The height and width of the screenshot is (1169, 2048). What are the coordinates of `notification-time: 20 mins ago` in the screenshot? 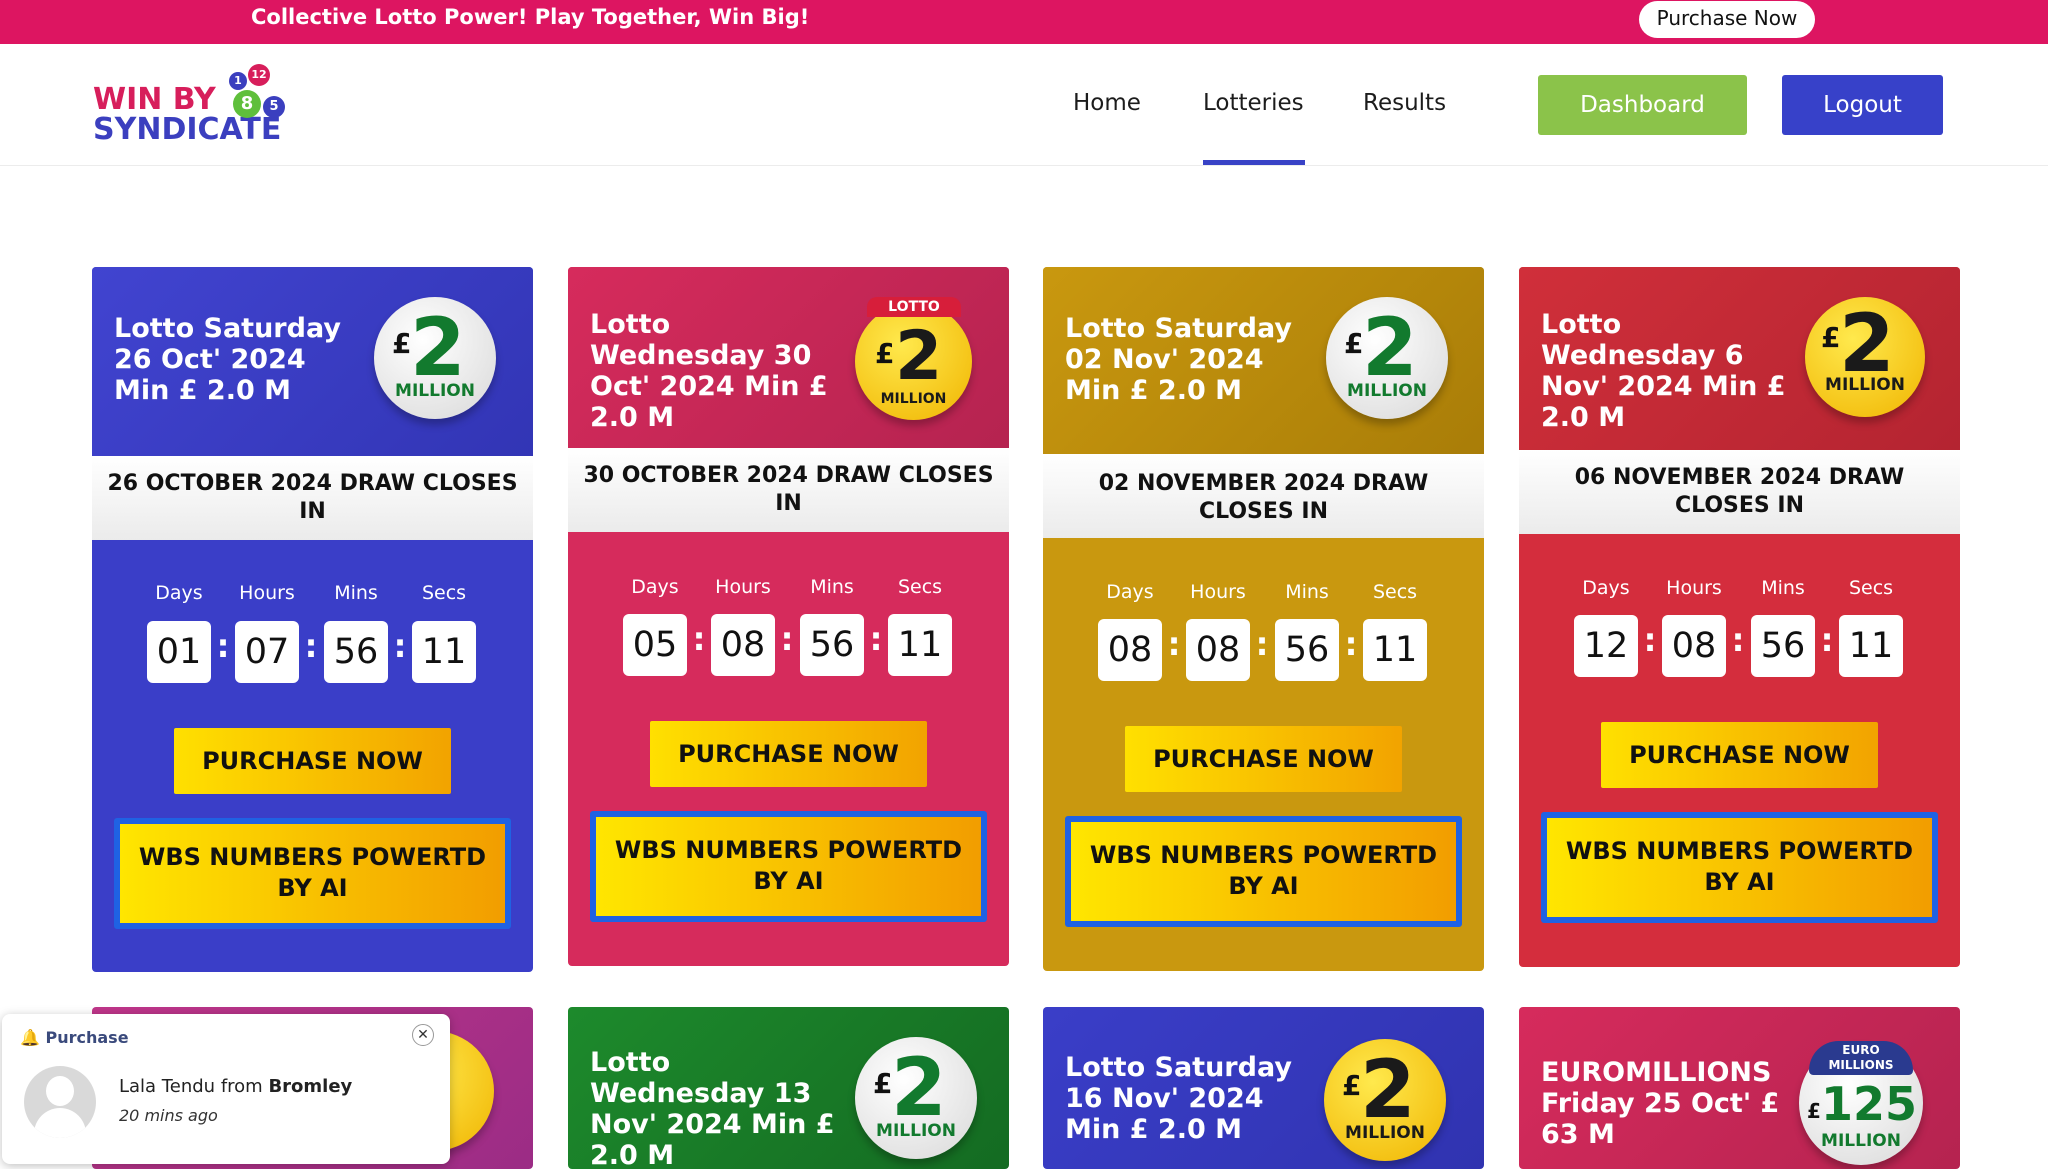 It's located at (168, 1115).